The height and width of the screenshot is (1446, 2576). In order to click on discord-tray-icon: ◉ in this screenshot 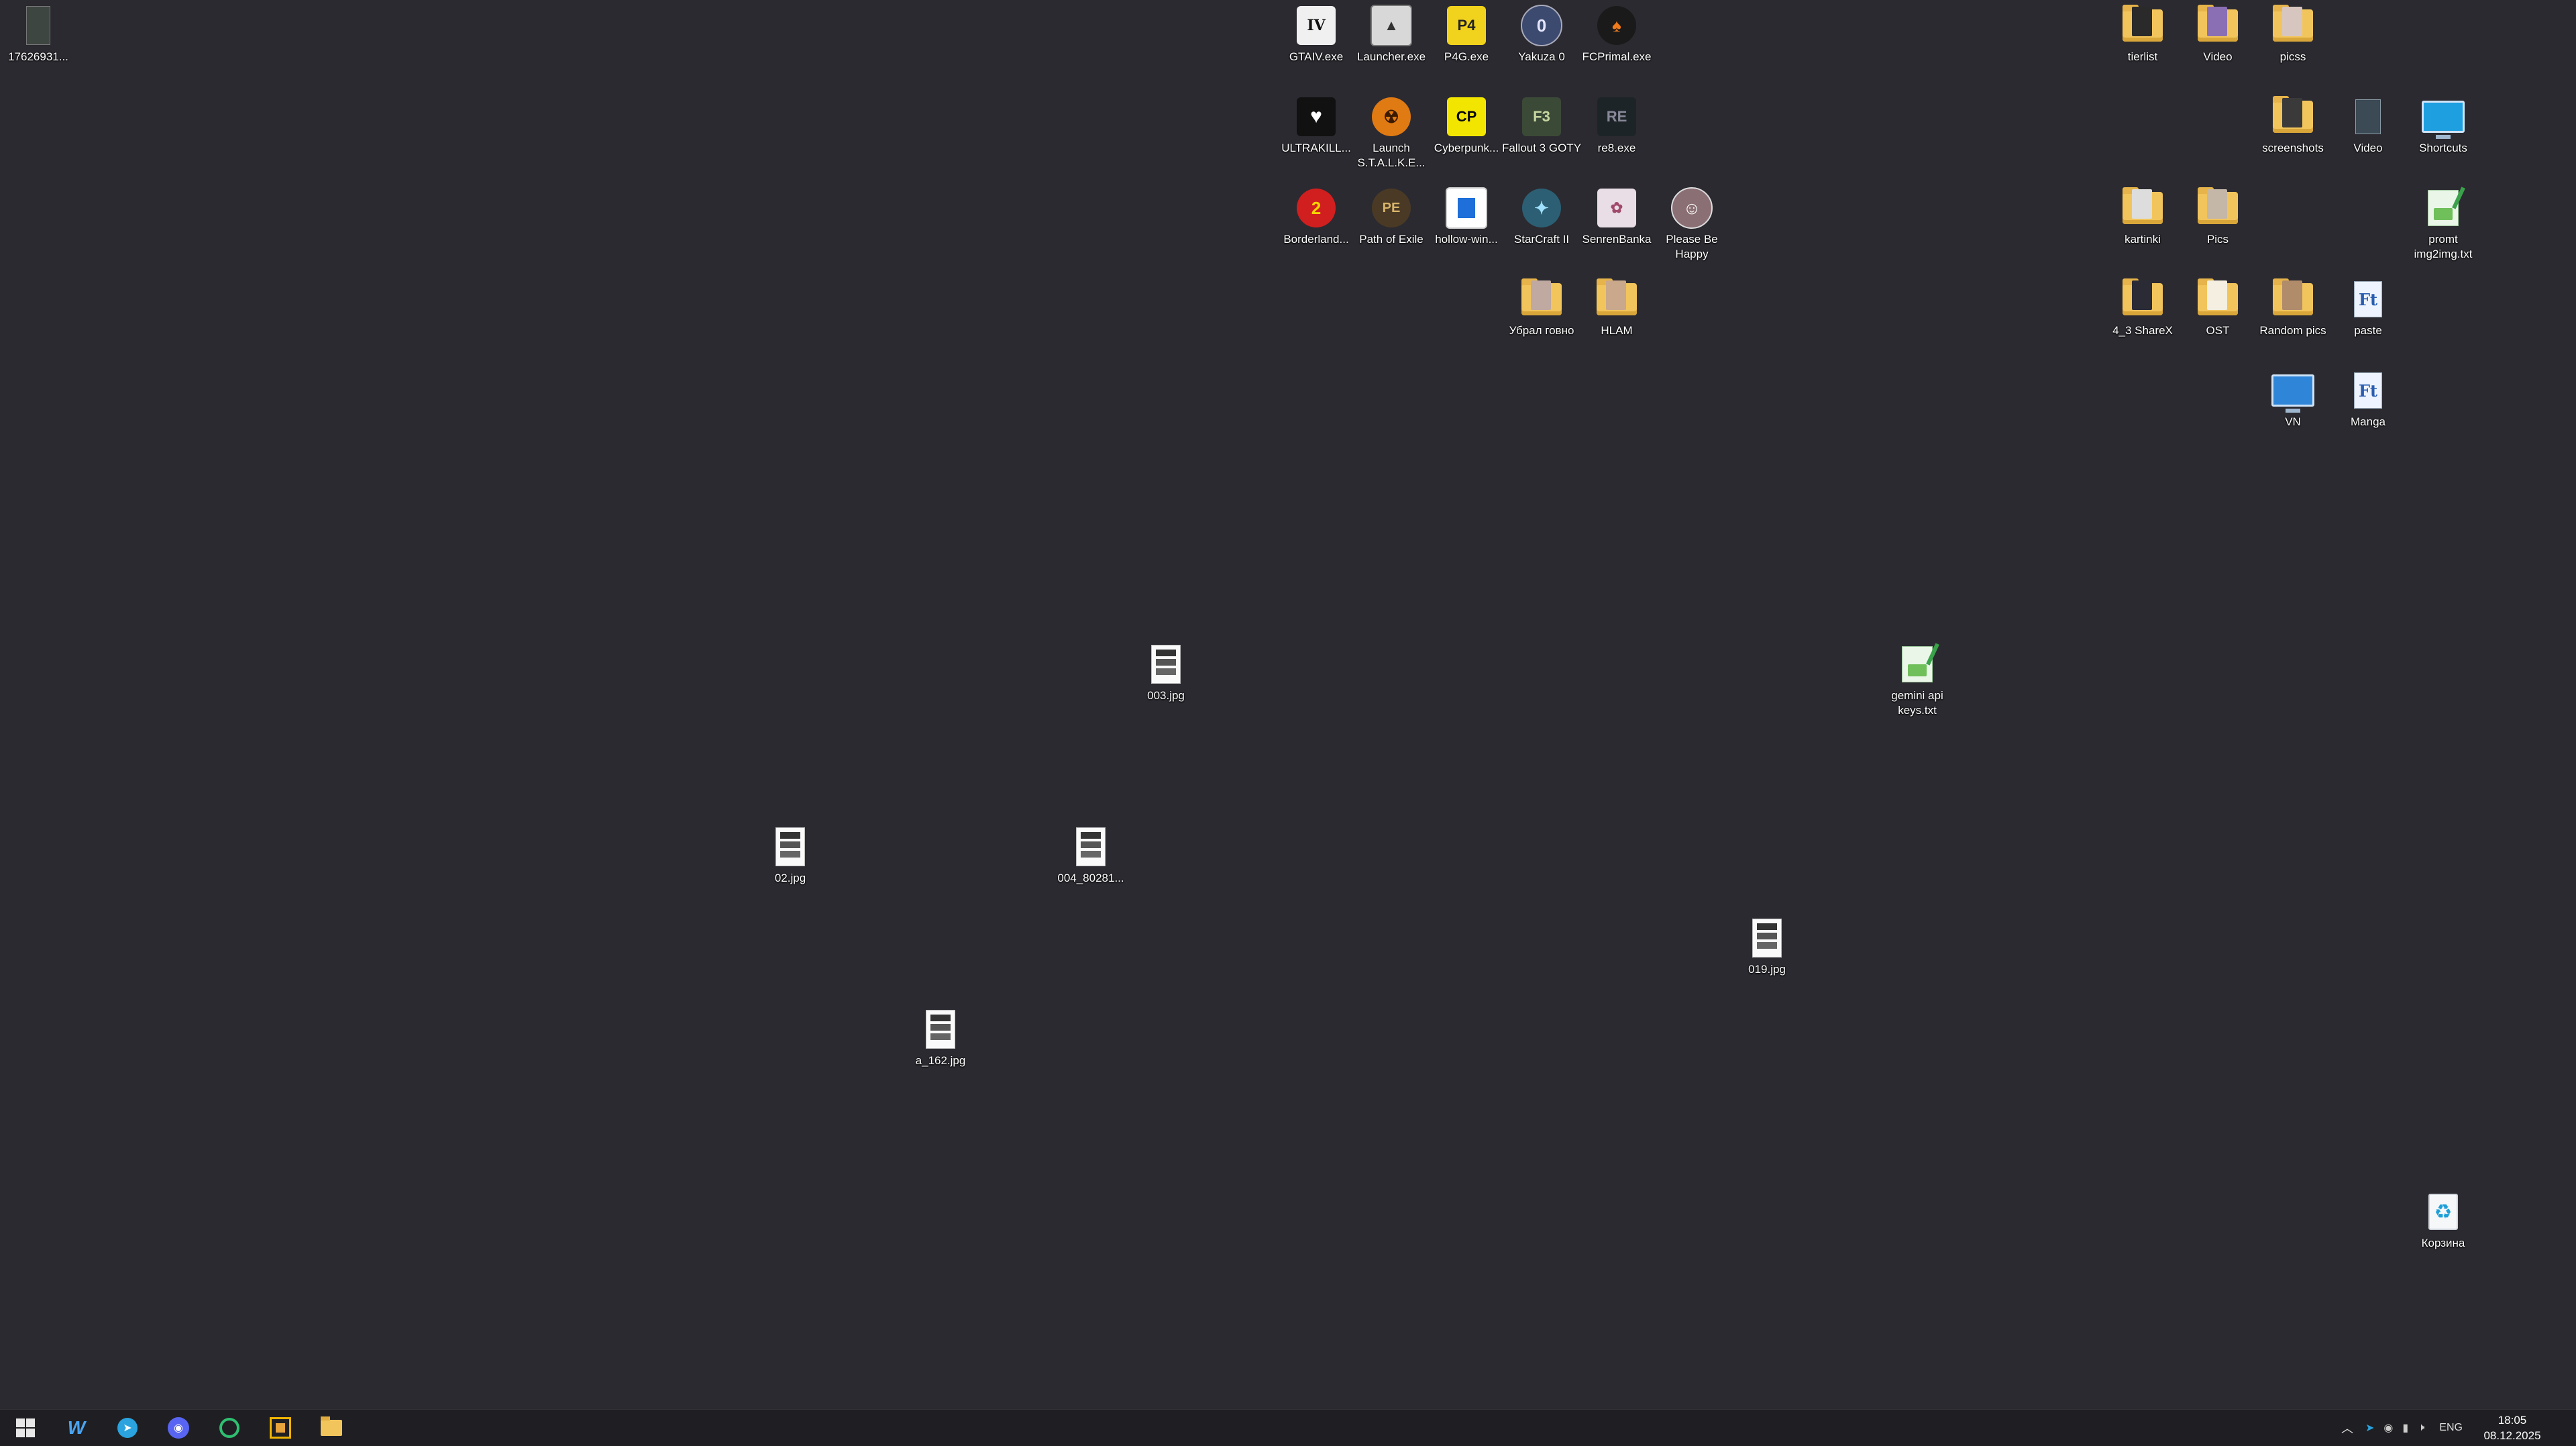, I will do `click(2388, 1428)`.